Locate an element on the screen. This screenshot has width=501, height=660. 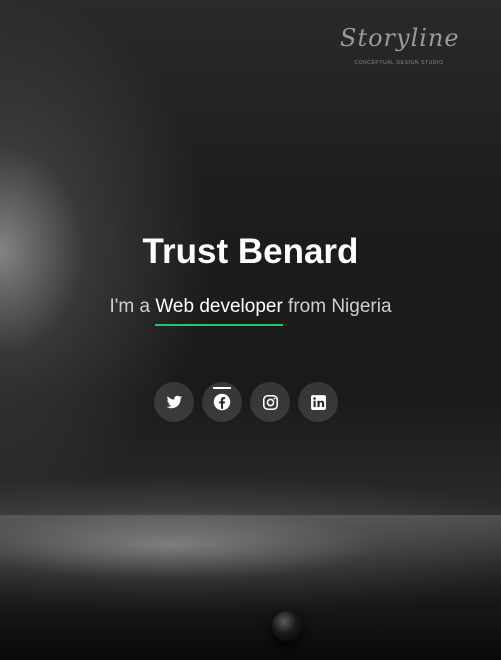
hero-name: Trust Benard is located at coordinates (250, 251).